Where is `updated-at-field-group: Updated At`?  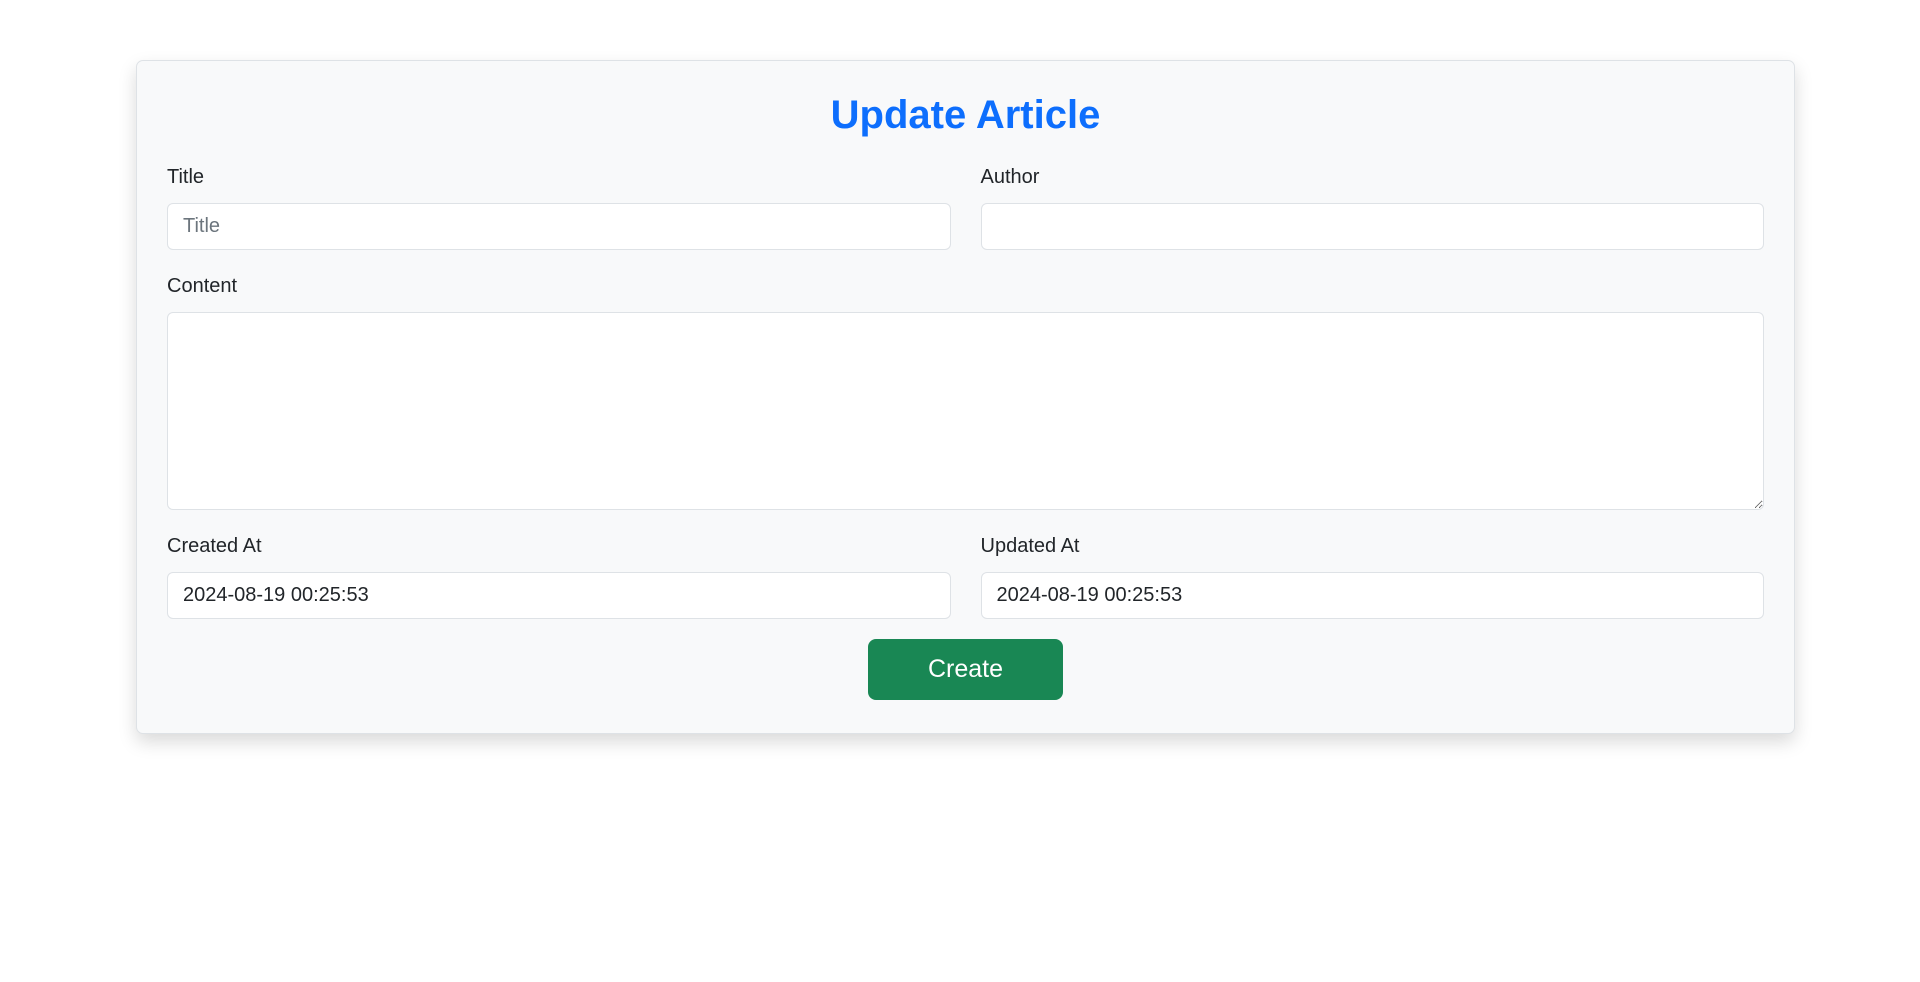 updated-at-field-group: Updated At is located at coordinates (1372, 576).